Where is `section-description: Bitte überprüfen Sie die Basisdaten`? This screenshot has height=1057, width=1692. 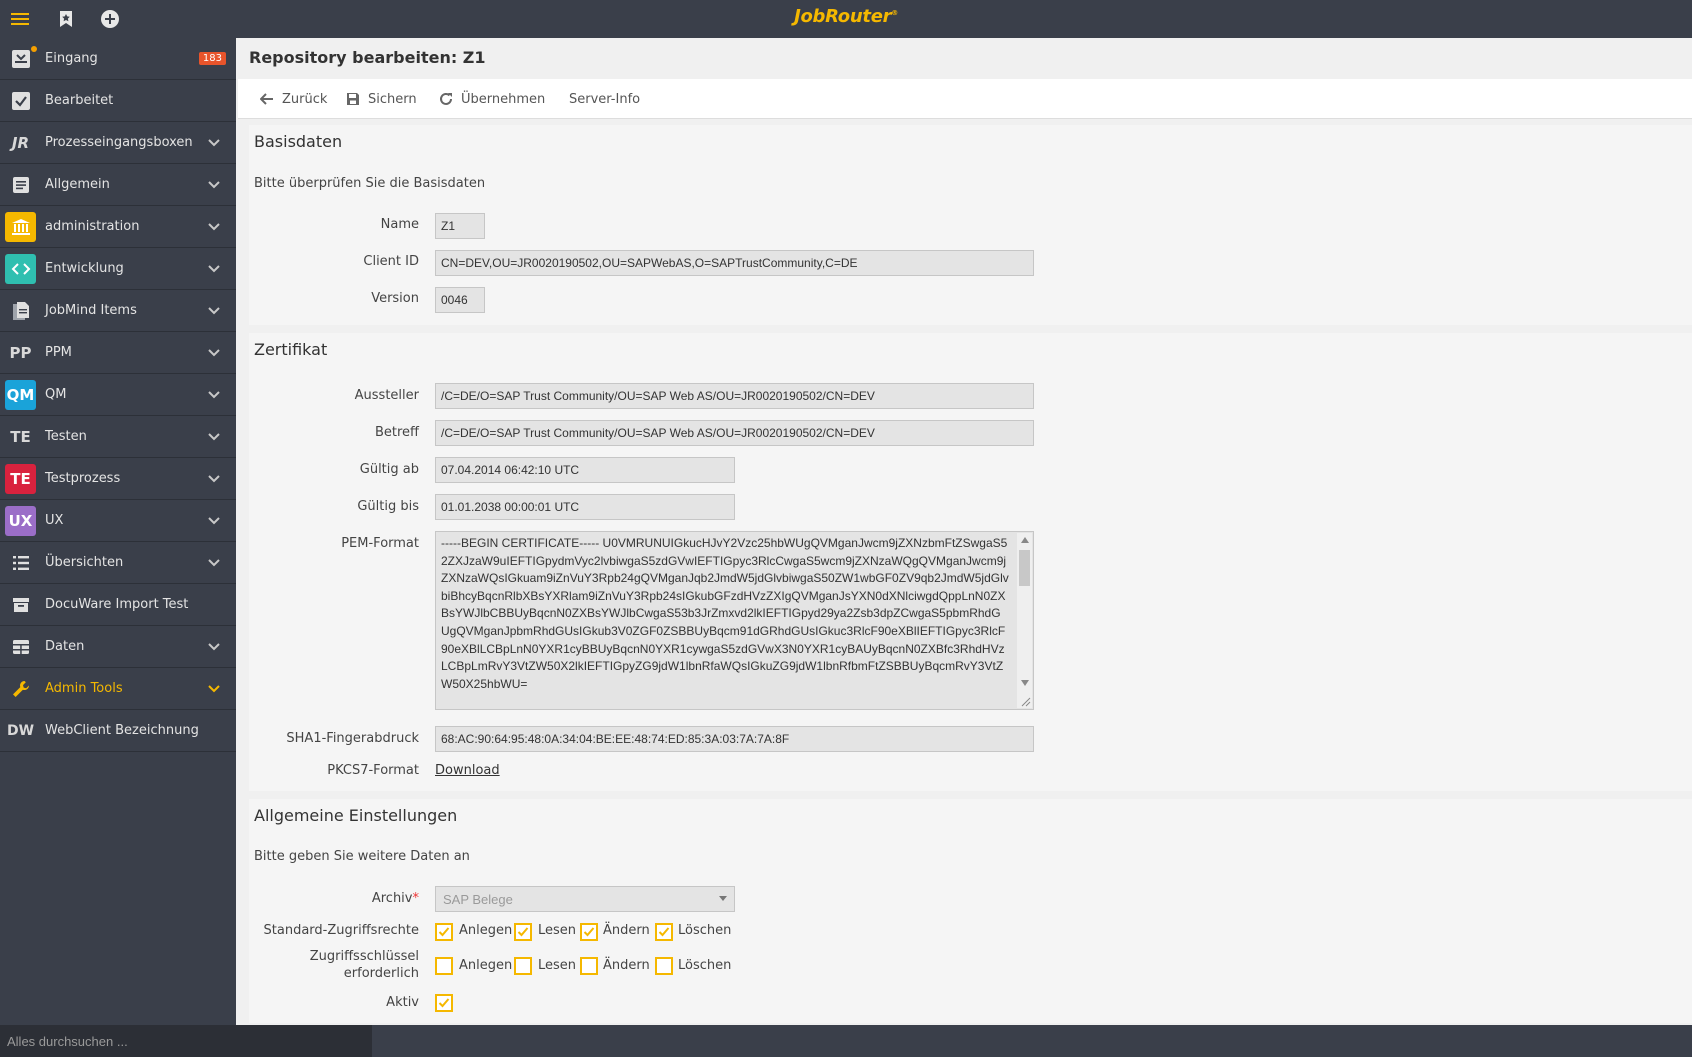 section-description: Bitte überprüfen Sie die Basisdaten is located at coordinates (370, 183).